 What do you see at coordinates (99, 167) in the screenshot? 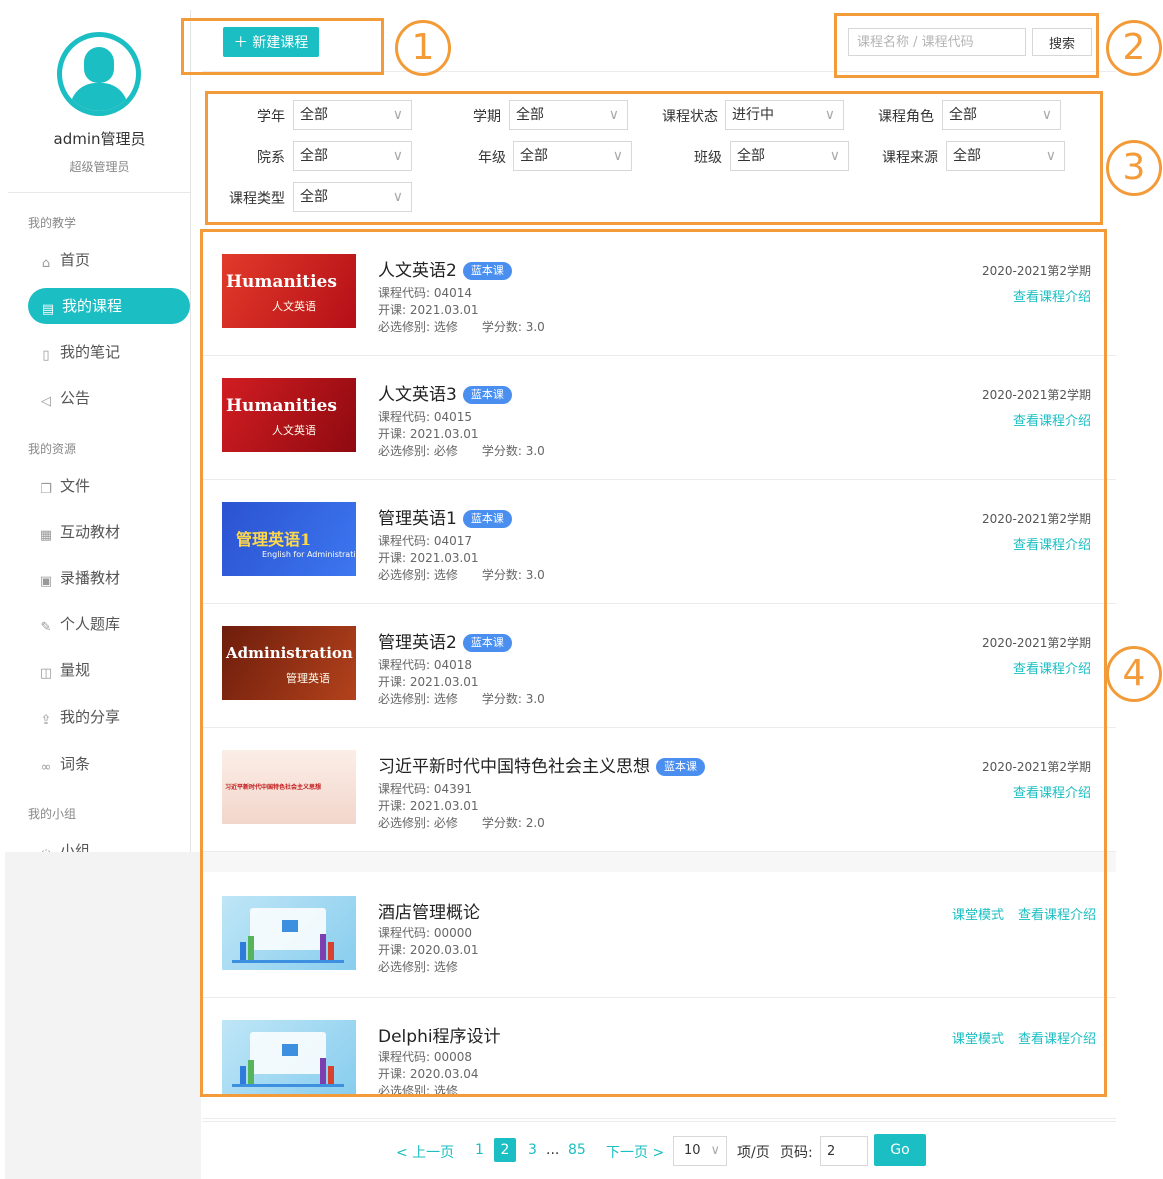
I see `user-role: 超级管理员` at bounding box center [99, 167].